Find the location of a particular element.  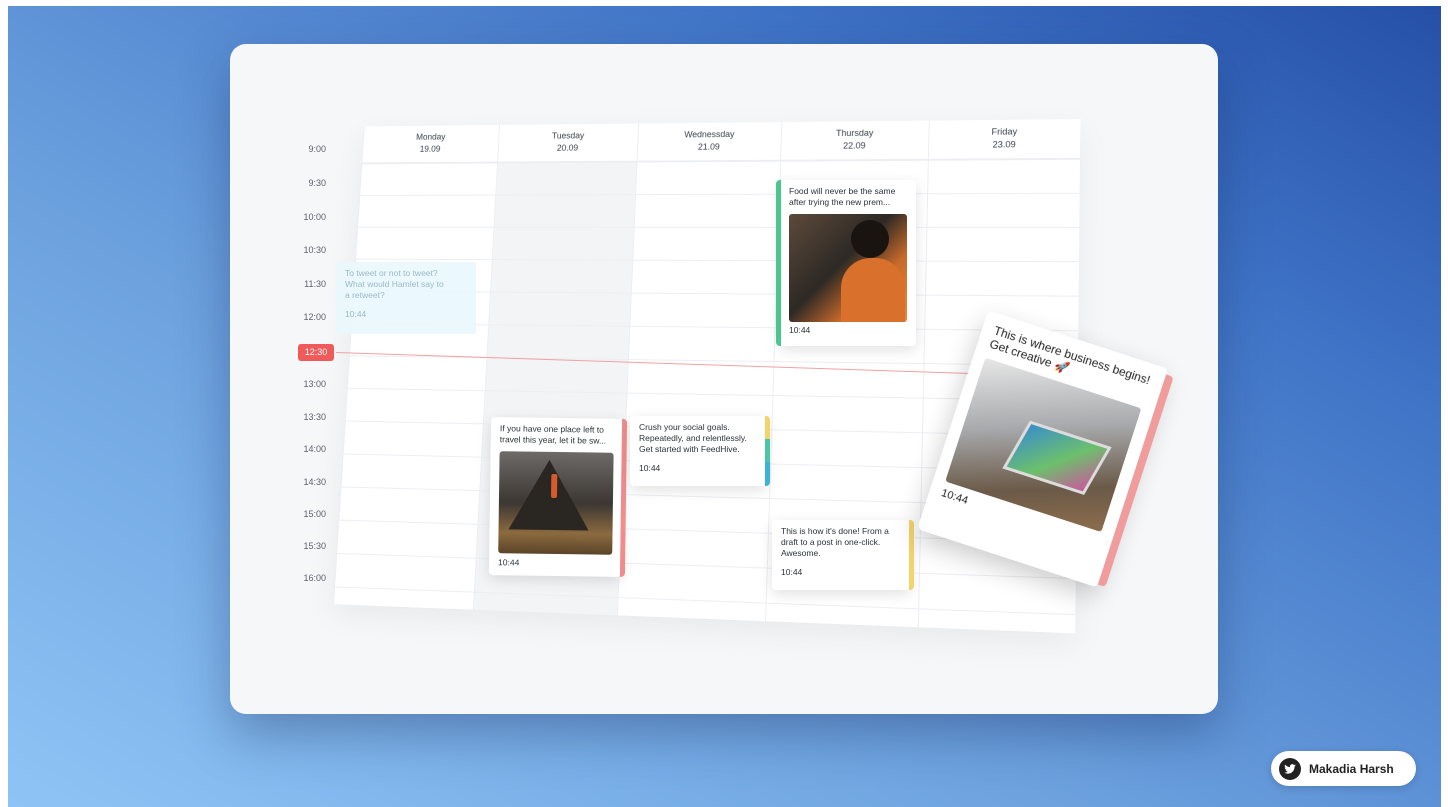

day-name: Tuesday is located at coordinates (568, 136).